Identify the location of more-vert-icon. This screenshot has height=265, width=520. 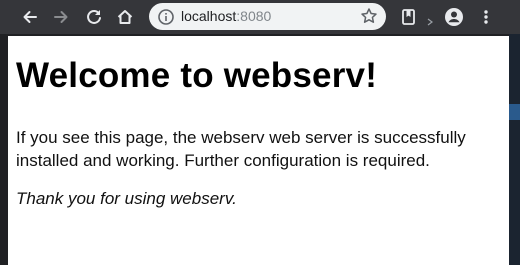
(486, 17).